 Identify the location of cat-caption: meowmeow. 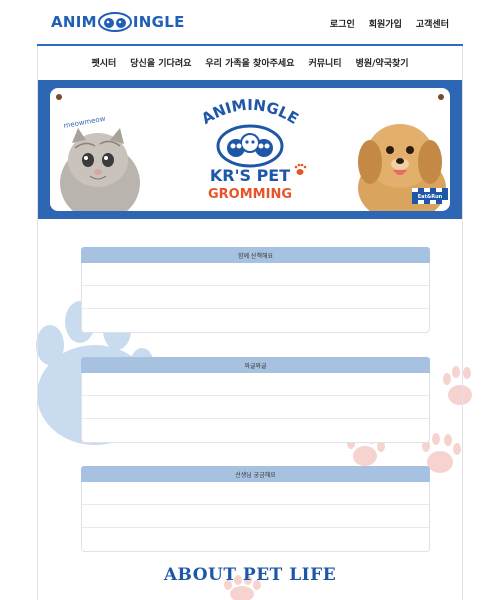
(84, 122).